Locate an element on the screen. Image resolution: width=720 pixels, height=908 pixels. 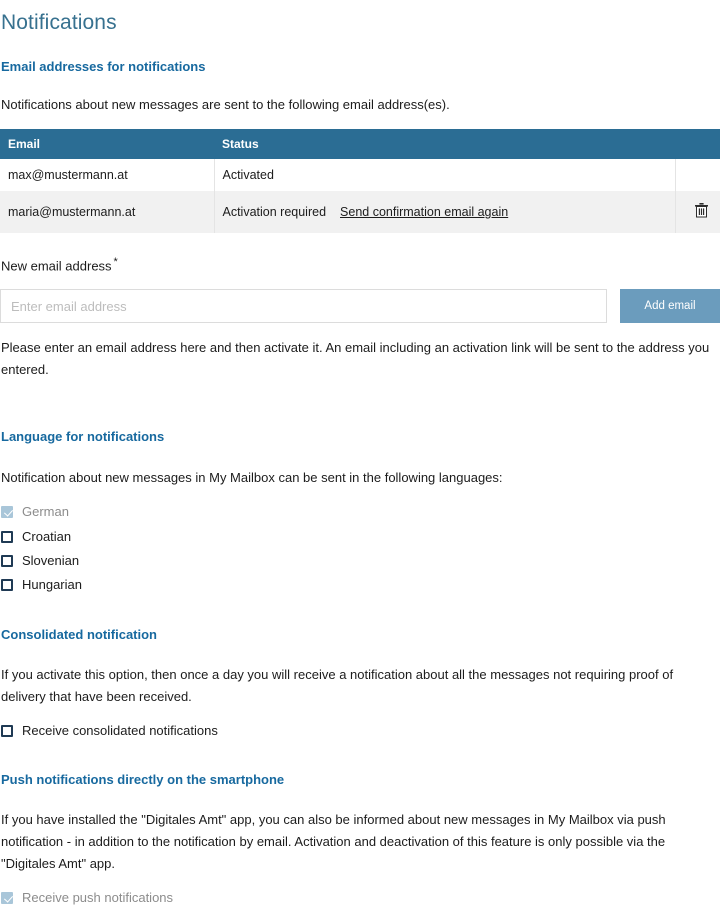
column-header-action is located at coordinates (697, 144).